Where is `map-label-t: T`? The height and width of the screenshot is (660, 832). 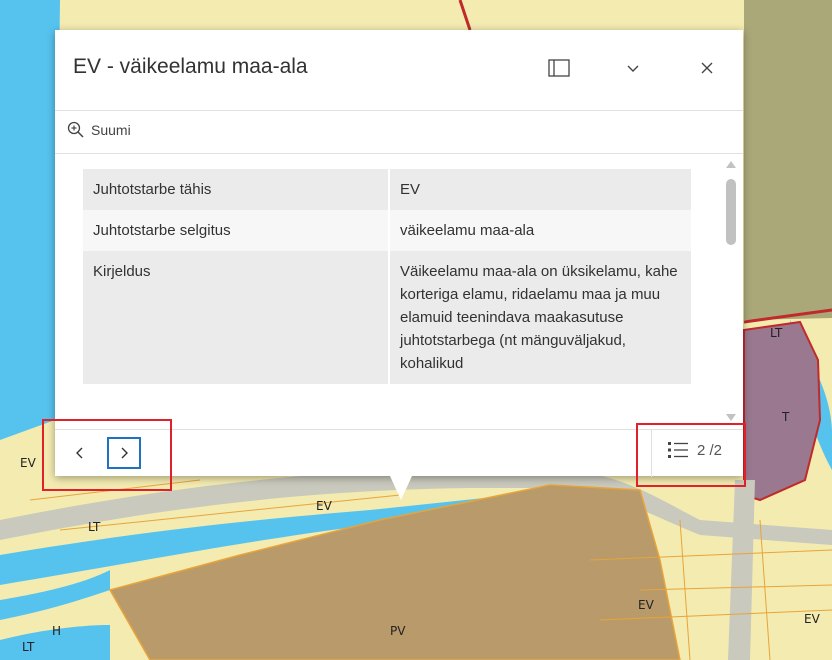
map-label-t: T is located at coordinates (786, 417).